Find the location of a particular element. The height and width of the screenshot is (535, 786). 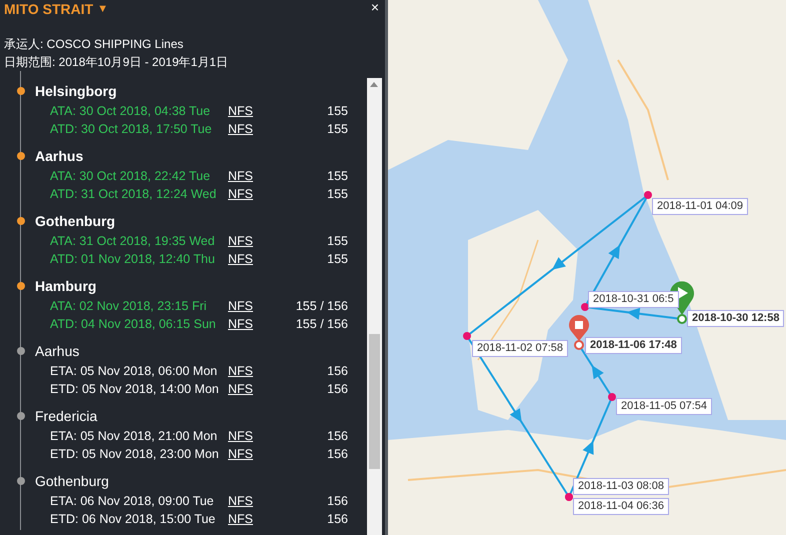

event-time: ATA: 30 Oct 2018, 22:42 Tue is located at coordinates (130, 176).